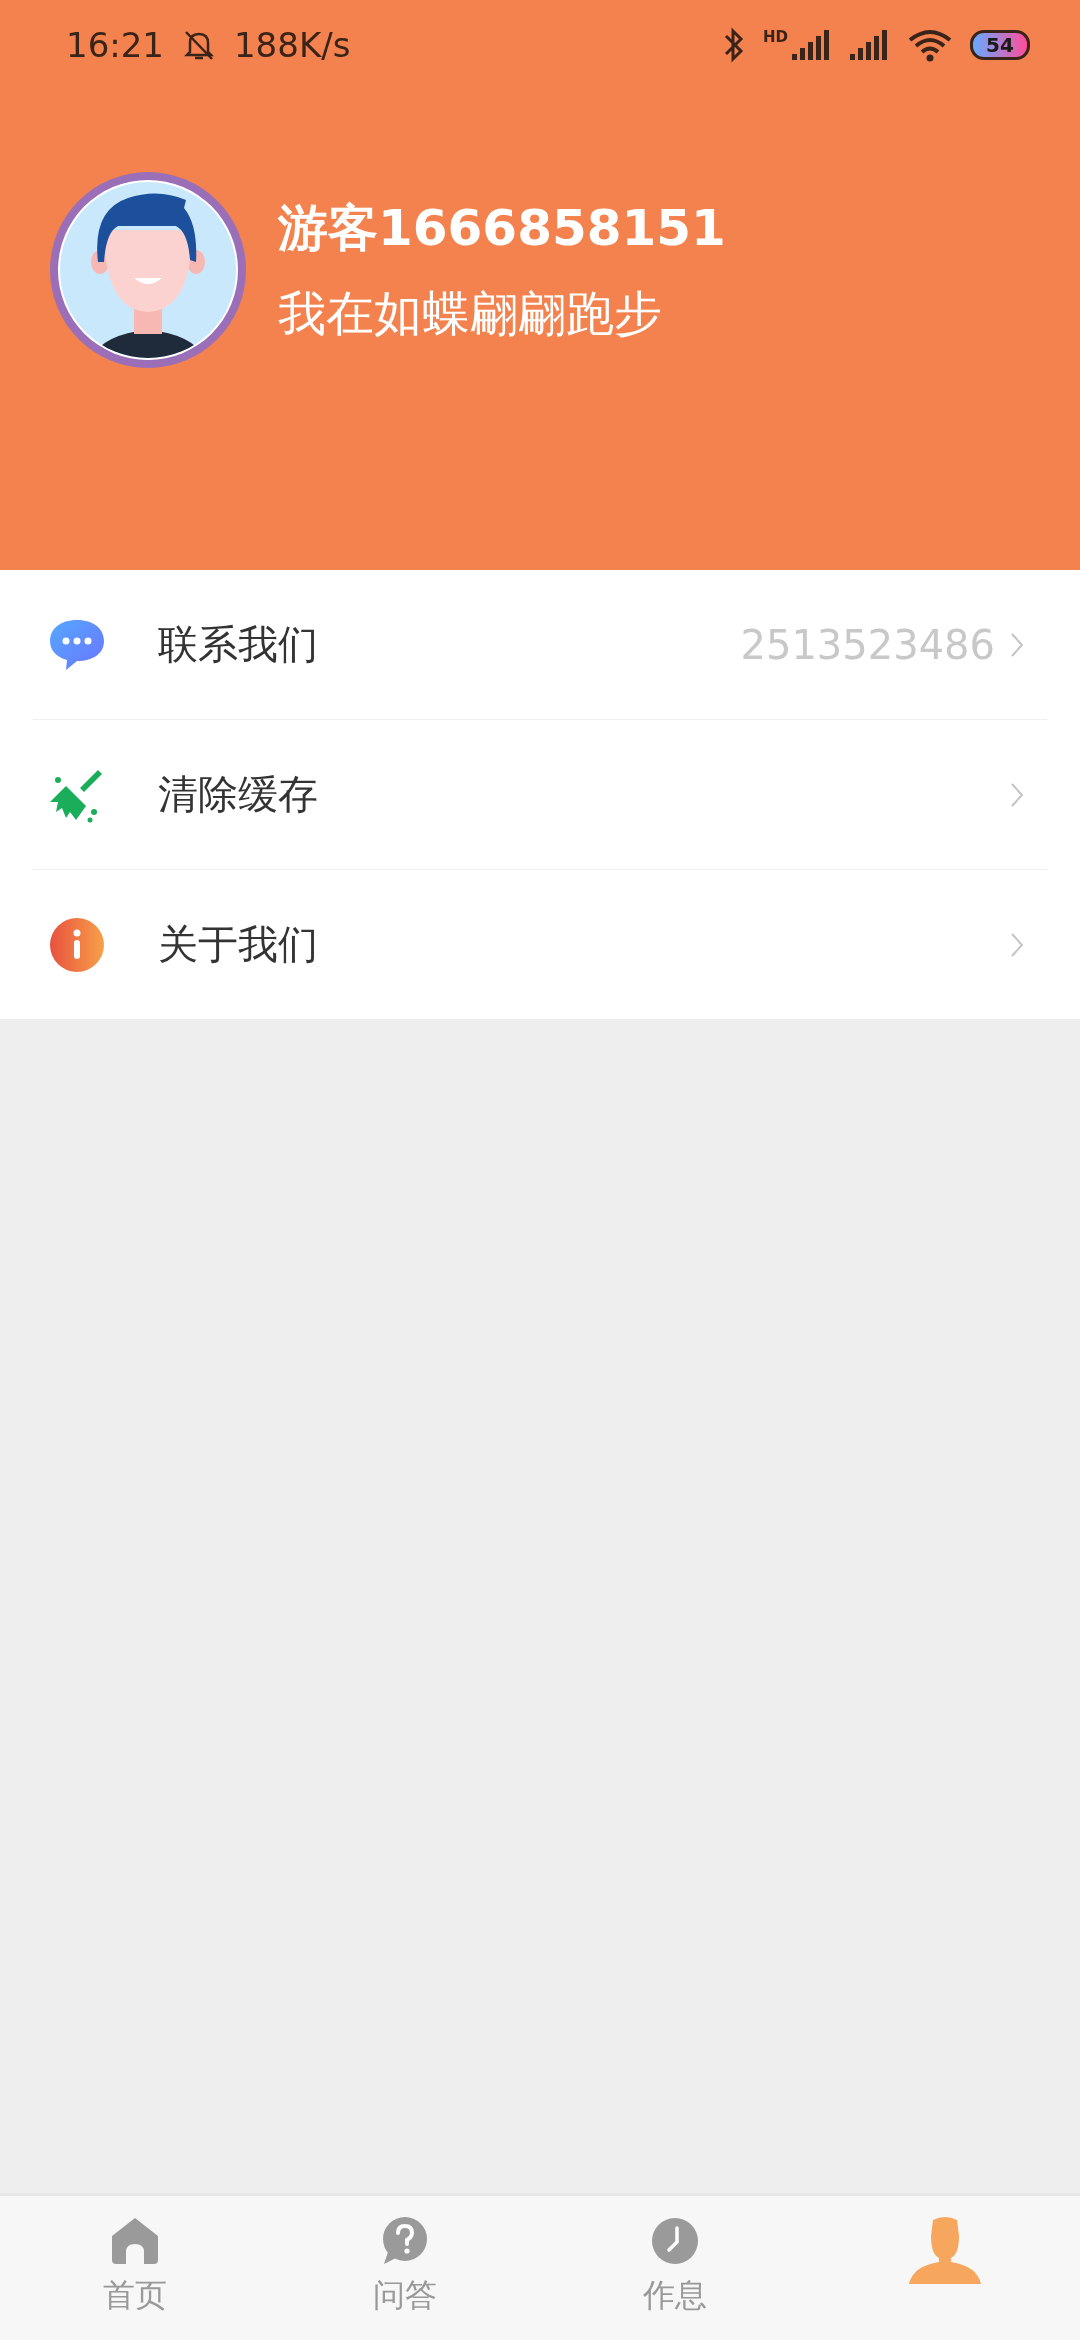  Describe the element at coordinates (77, 944) in the screenshot. I see `info-icon` at that location.